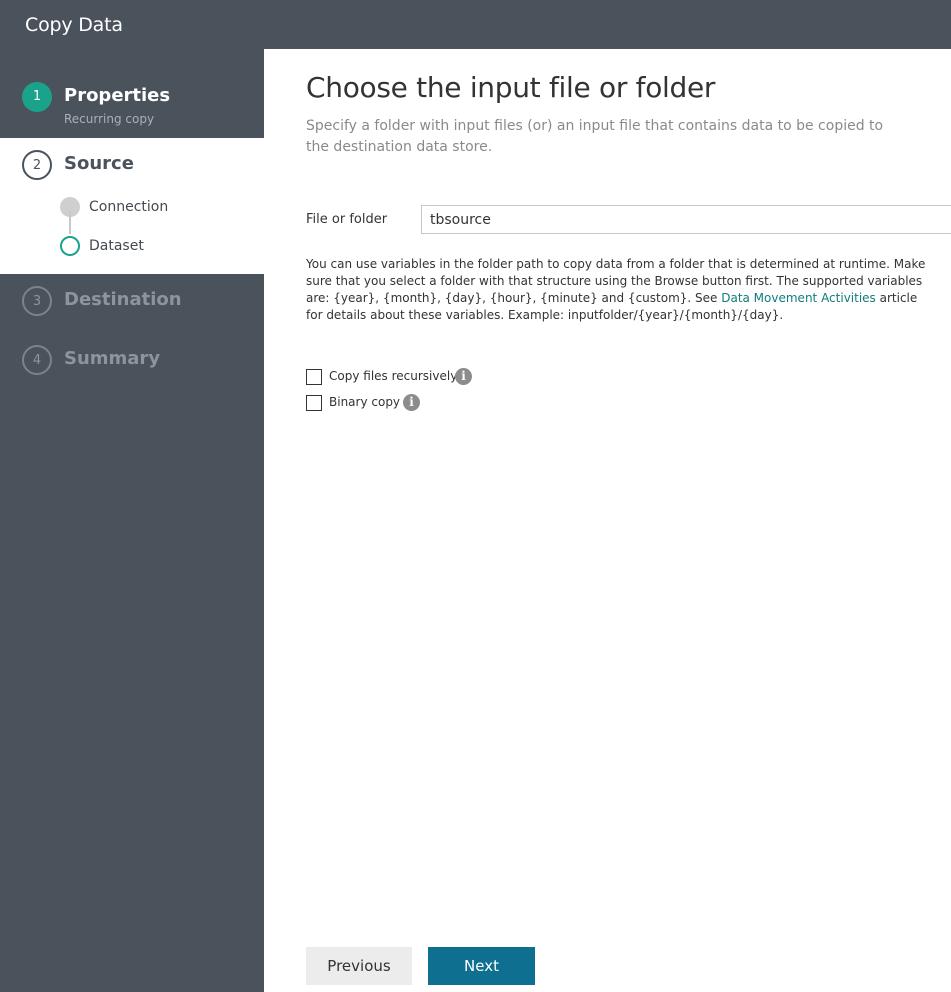 The width and height of the screenshot is (951, 992). What do you see at coordinates (70, 222) in the screenshot?
I see `substep-connector` at bounding box center [70, 222].